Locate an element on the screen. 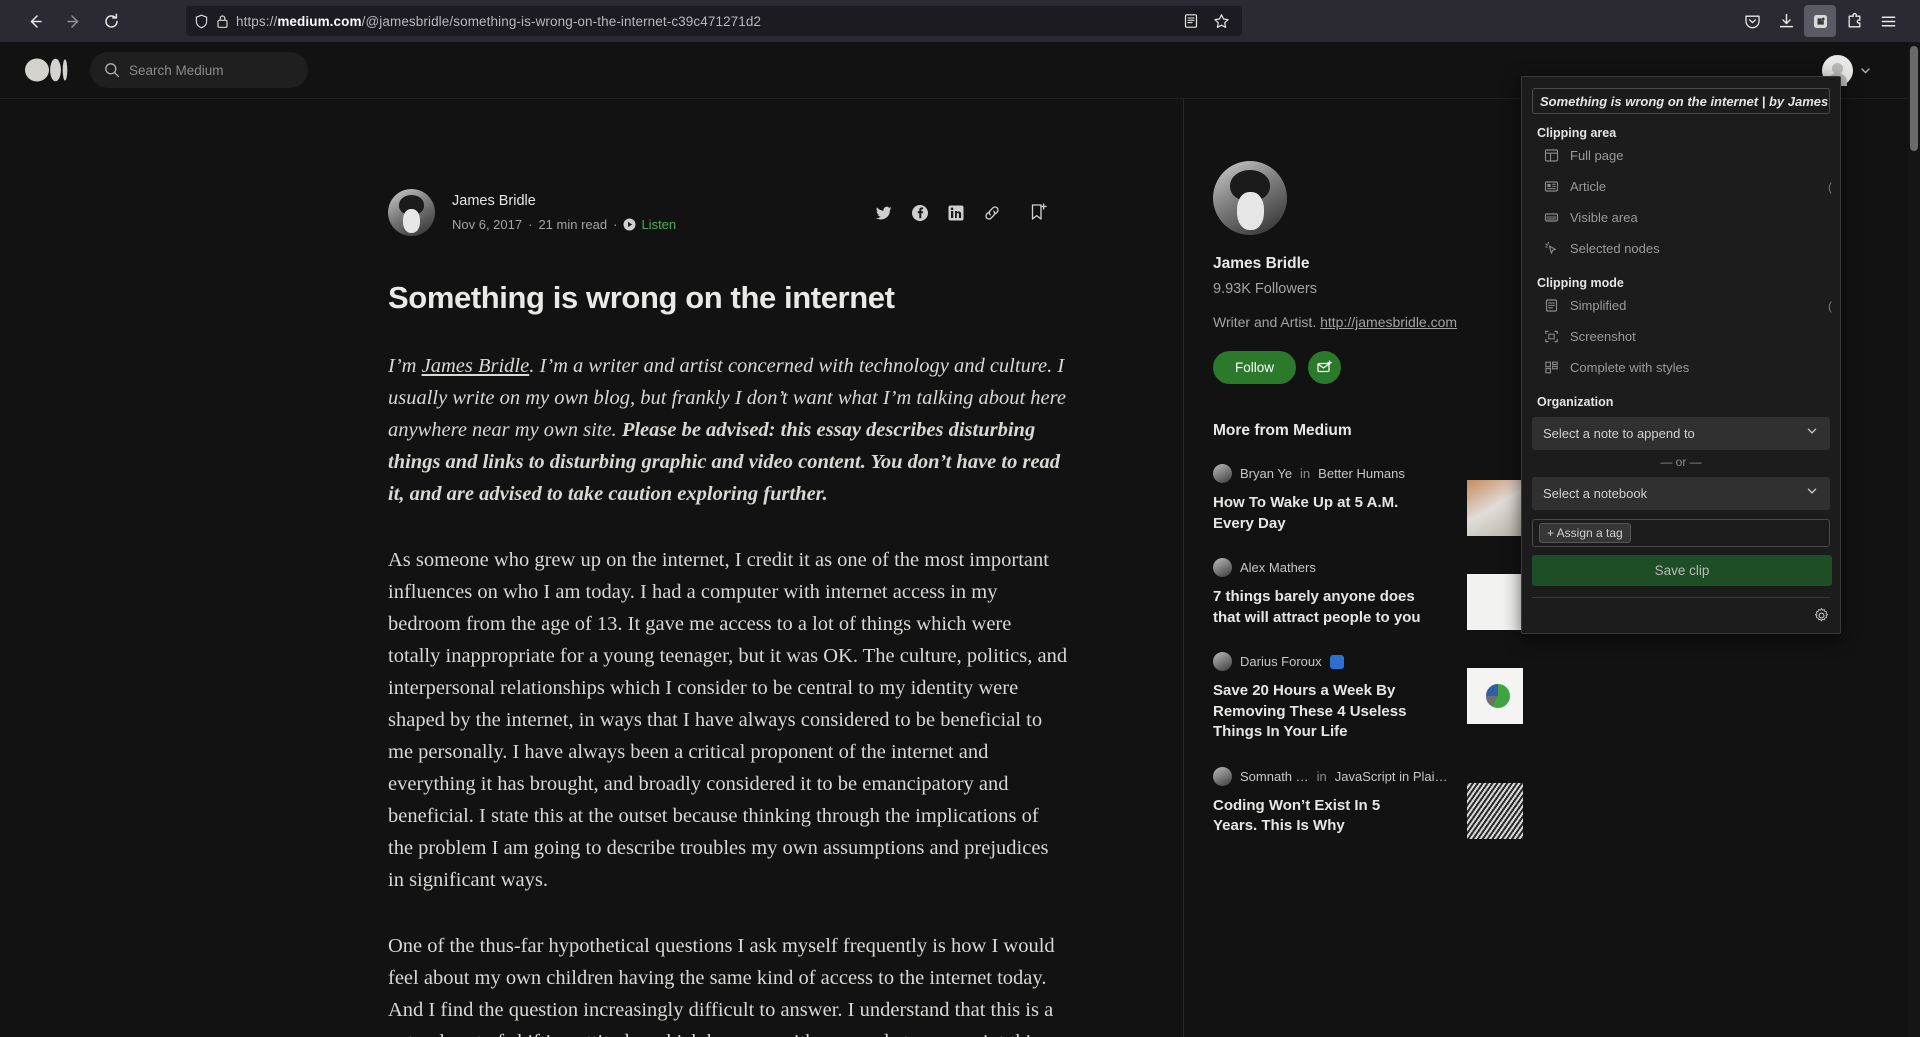 Image resolution: width=1920 pixels, height=1037 pixels. search-input: Search Medium is located at coordinates (199, 70).